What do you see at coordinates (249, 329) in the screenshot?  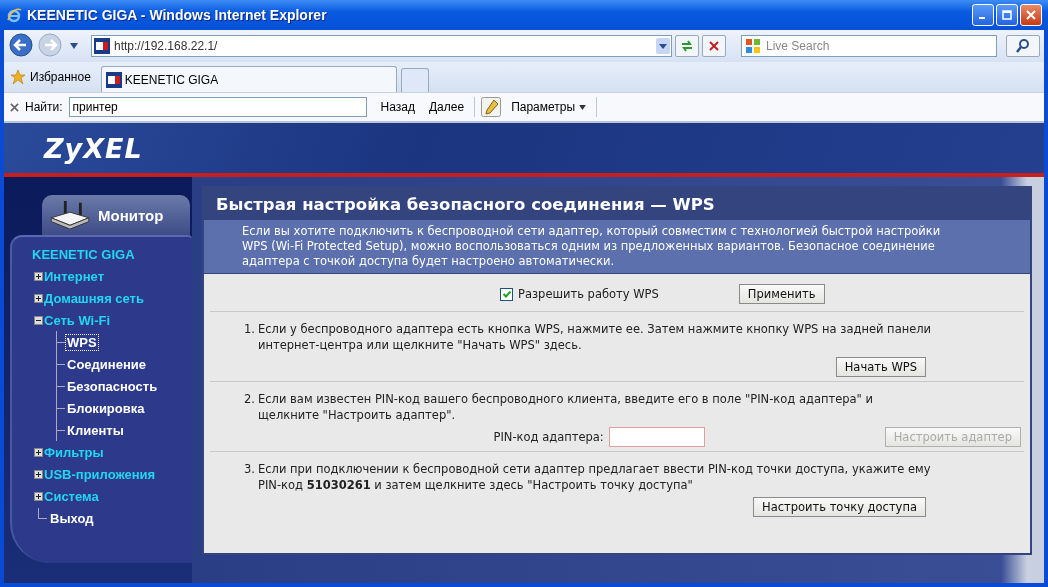 I see `step-number: 1.` at bounding box center [249, 329].